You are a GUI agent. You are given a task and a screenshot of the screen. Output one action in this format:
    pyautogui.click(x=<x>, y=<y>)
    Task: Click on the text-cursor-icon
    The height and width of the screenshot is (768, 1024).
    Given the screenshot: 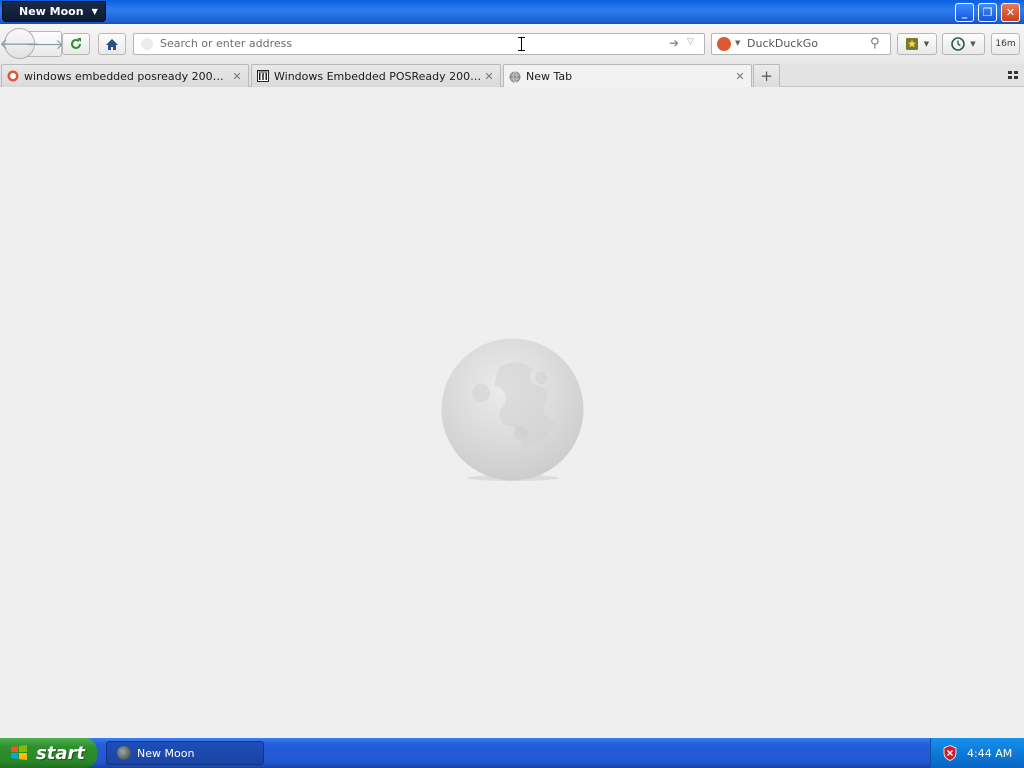 What is the action you would take?
    pyautogui.click(x=521, y=44)
    